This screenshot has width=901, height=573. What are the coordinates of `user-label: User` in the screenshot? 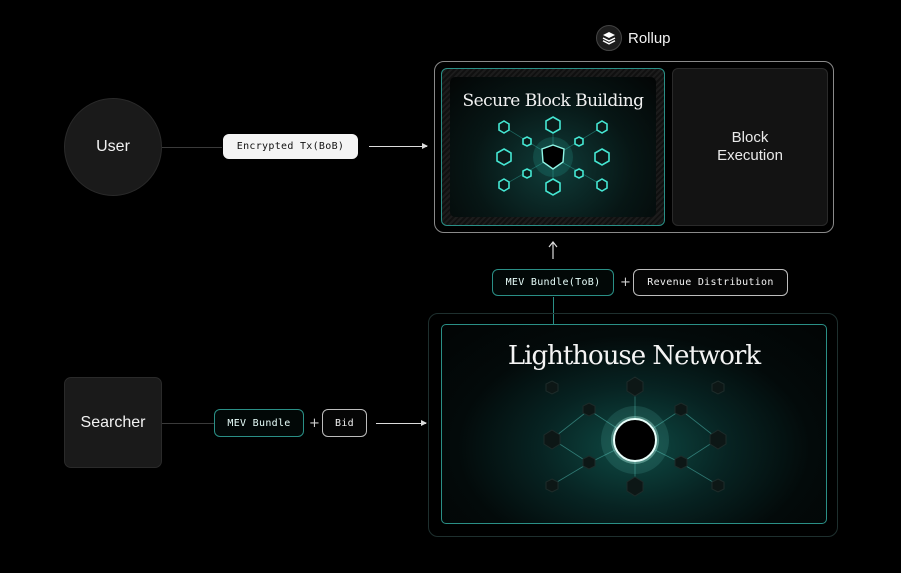 It's located at (113, 146).